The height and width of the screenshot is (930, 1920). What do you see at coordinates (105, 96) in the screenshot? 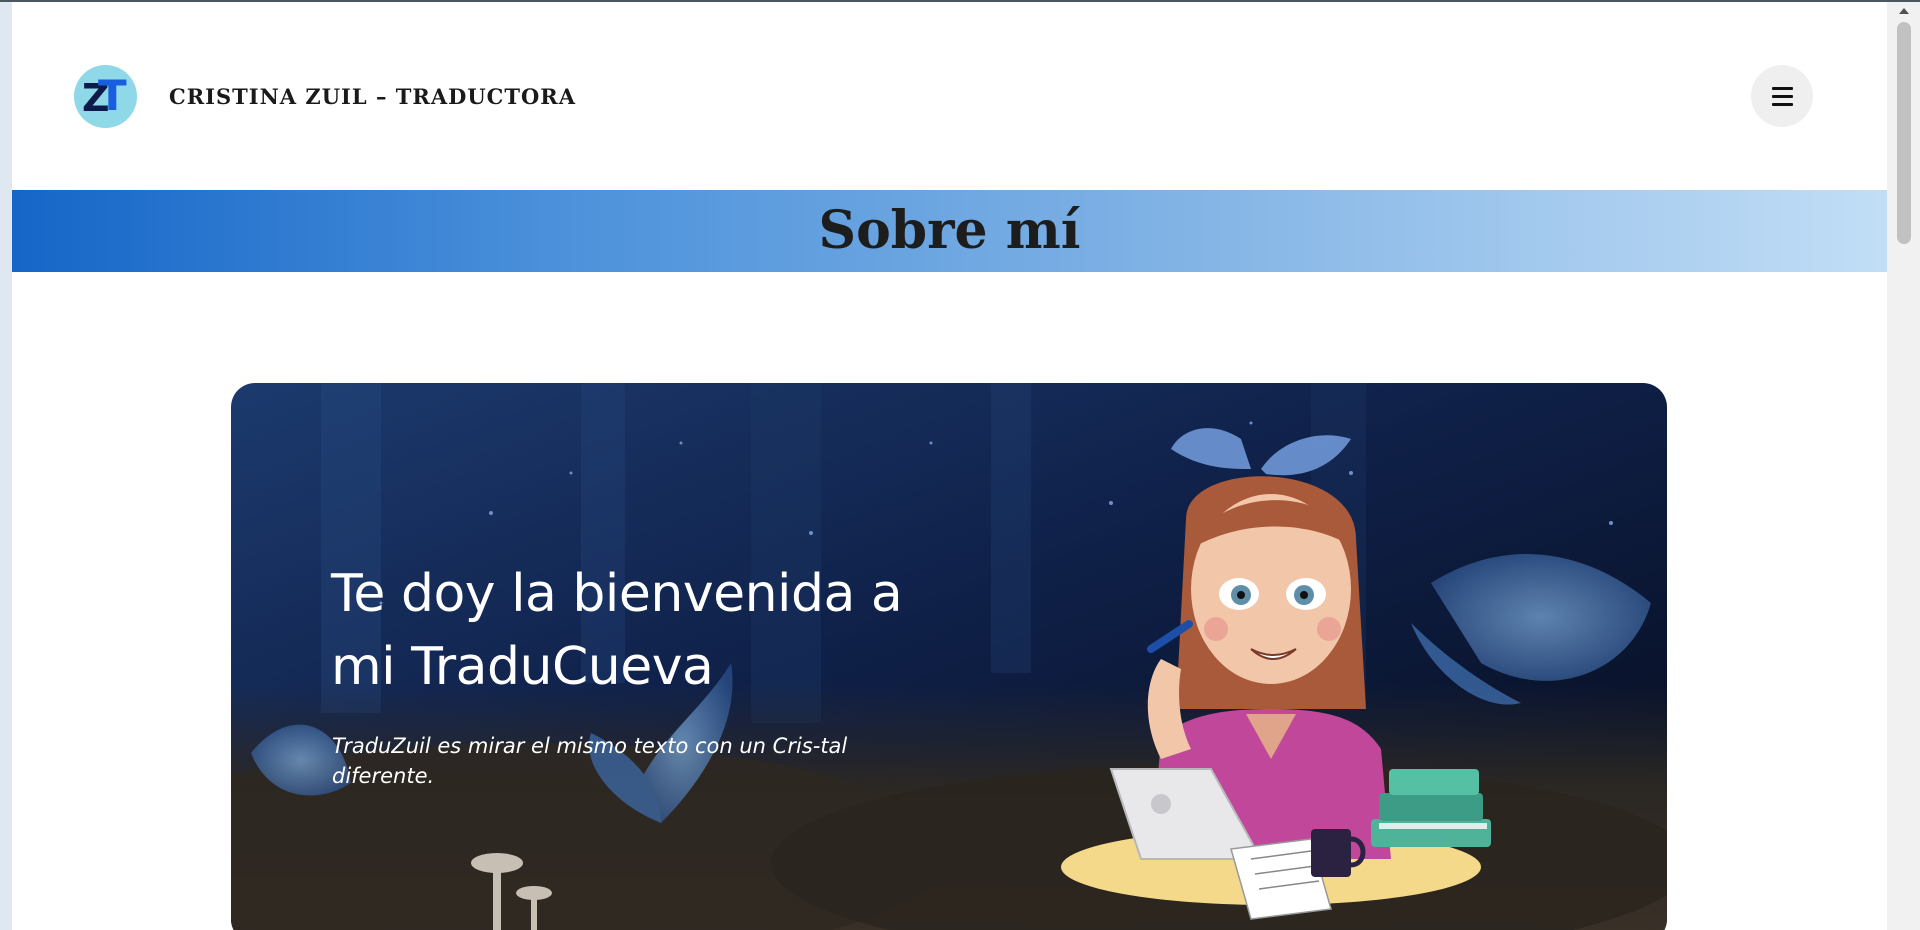
I see `site-logo: ZT` at bounding box center [105, 96].